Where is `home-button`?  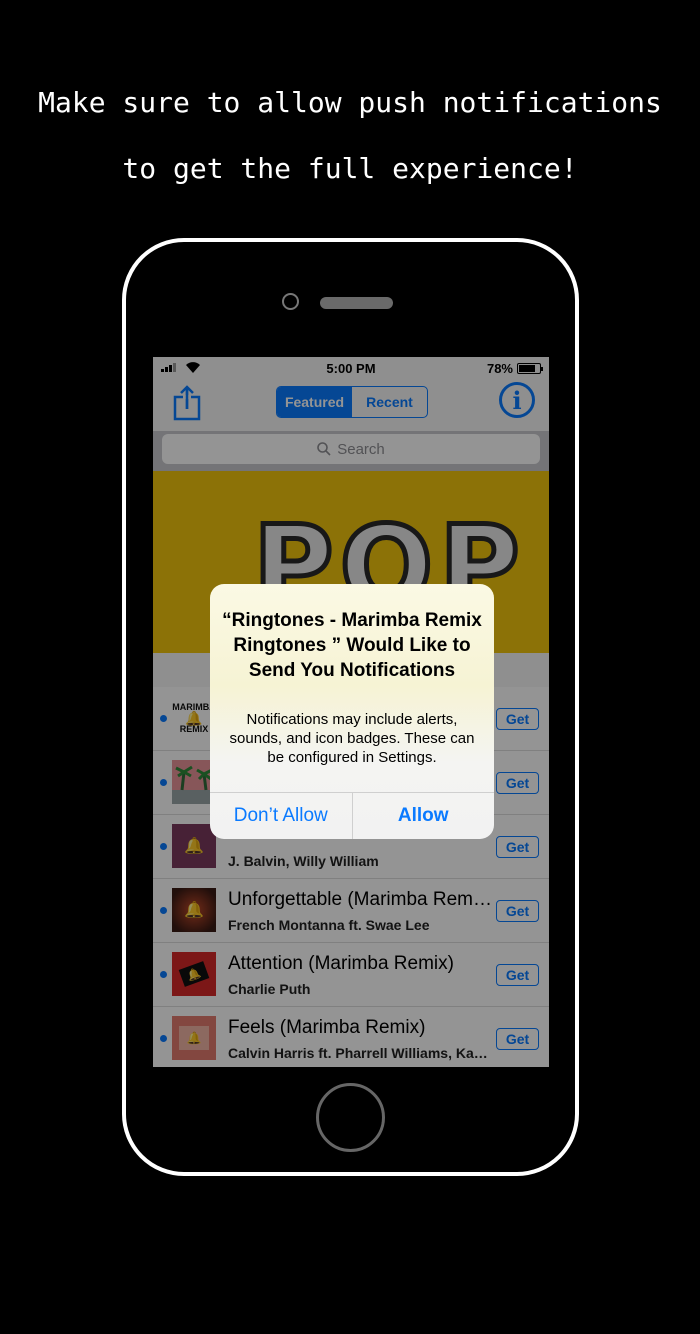 home-button is located at coordinates (350, 1117).